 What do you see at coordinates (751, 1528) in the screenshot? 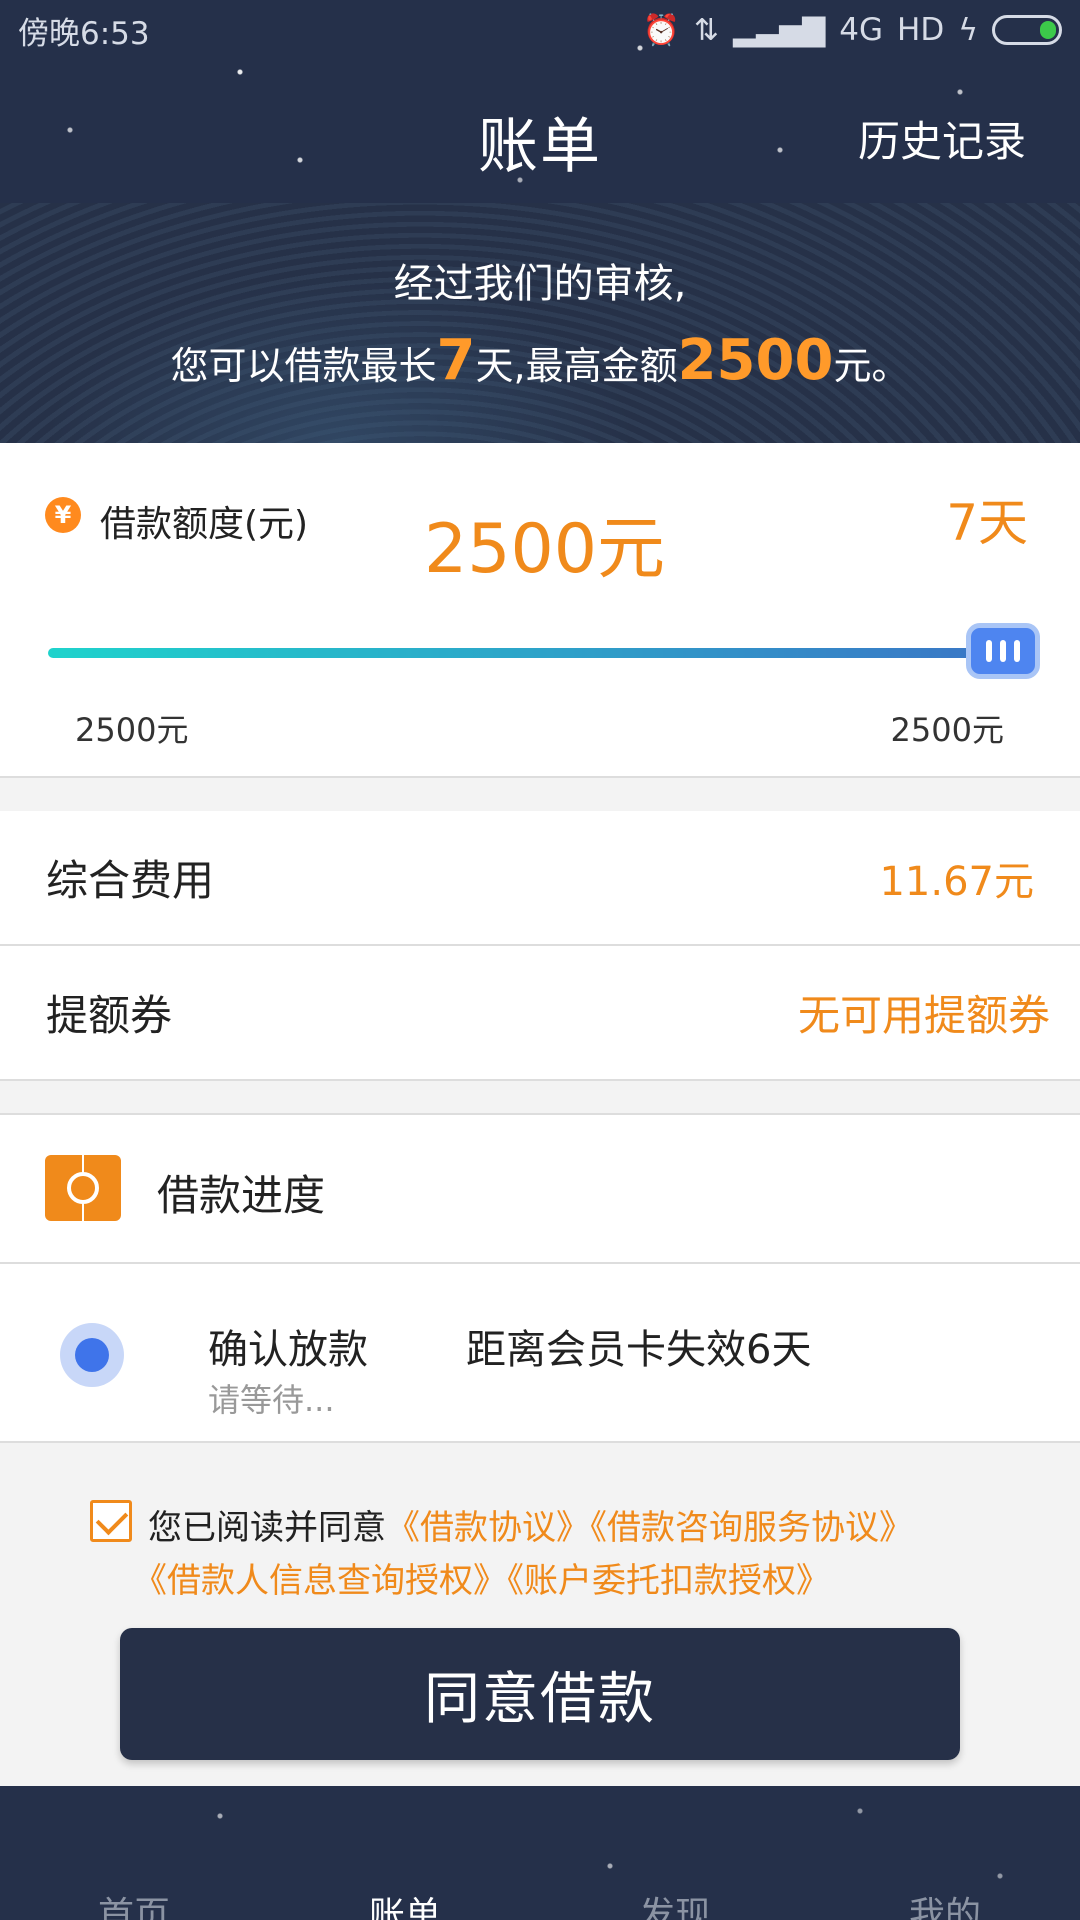
I see `consulting-agreement-link: 《借款咨询服务协议》` at bounding box center [751, 1528].